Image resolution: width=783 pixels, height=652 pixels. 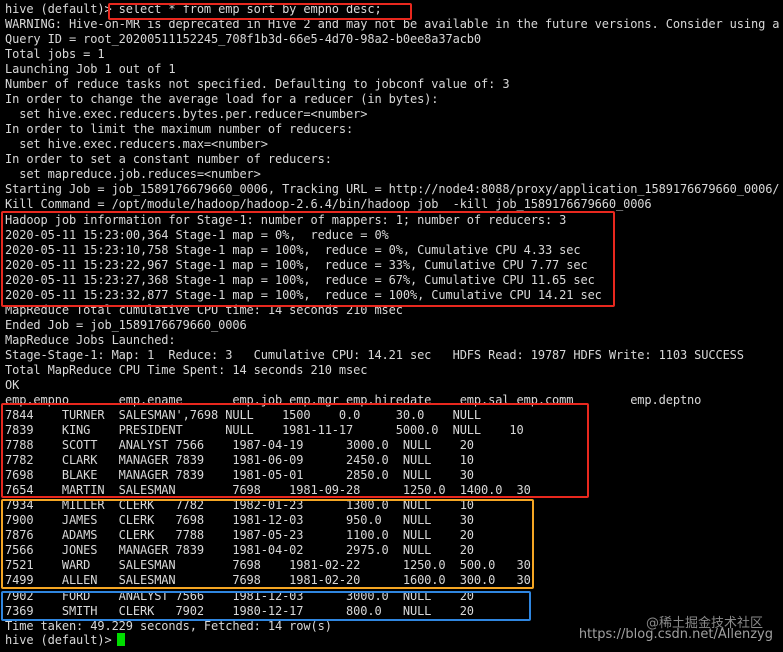 What do you see at coordinates (55, 54) in the screenshot?
I see `output-line: Total jobs = 1` at bounding box center [55, 54].